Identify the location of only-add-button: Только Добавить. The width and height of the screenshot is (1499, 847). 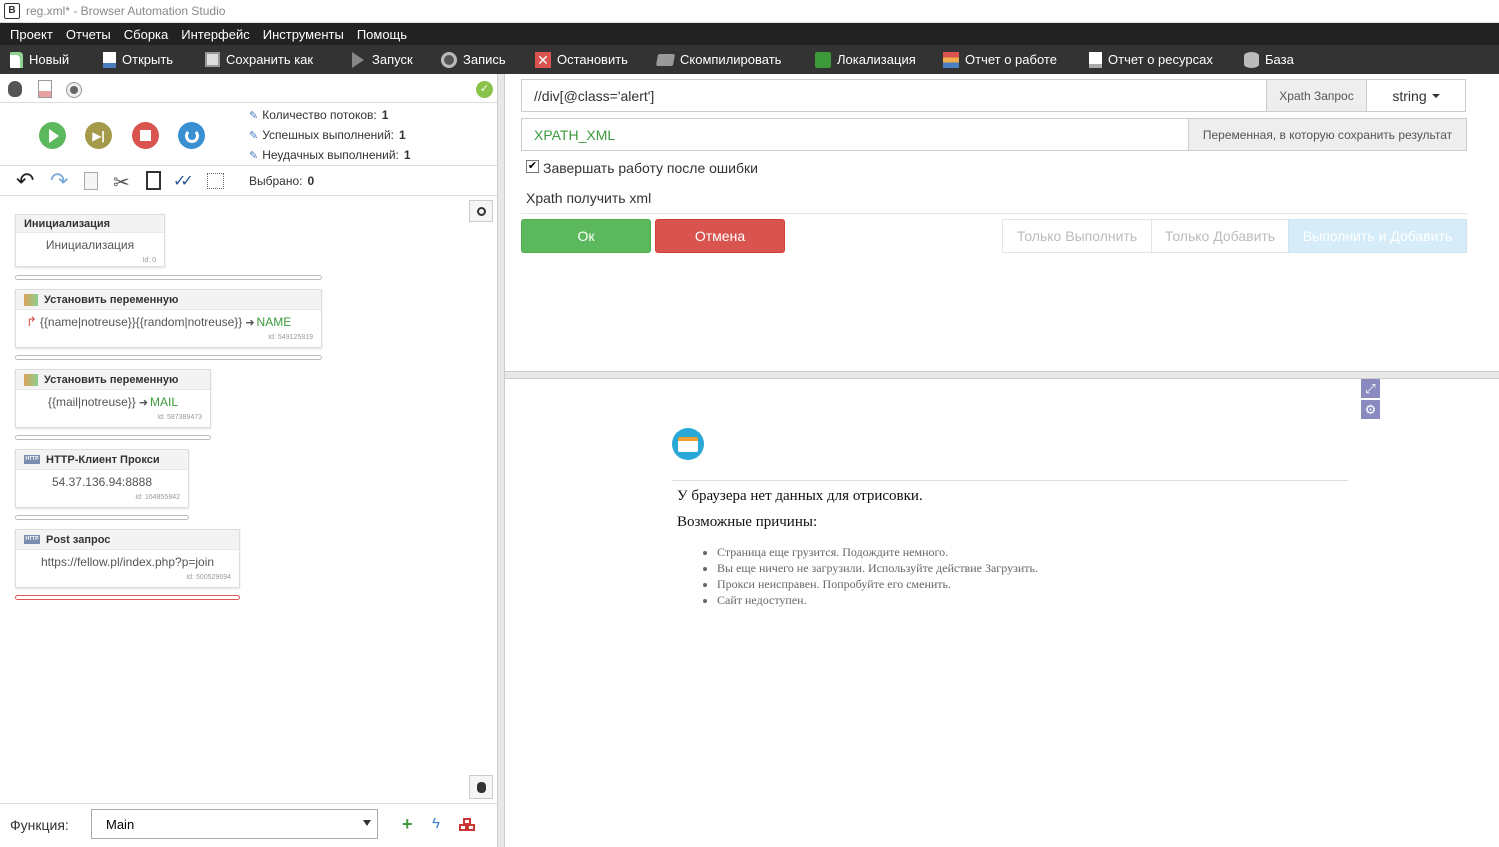
(1220, 236).